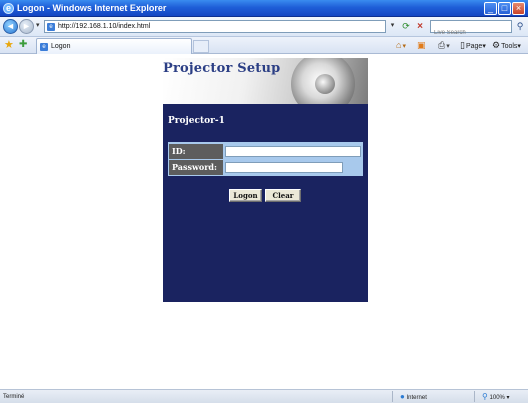 This screenshot has width=528, height=403. Describe the element at coordinates (196, 167) in the screenshot. I see `password-label: Password:` at that location.